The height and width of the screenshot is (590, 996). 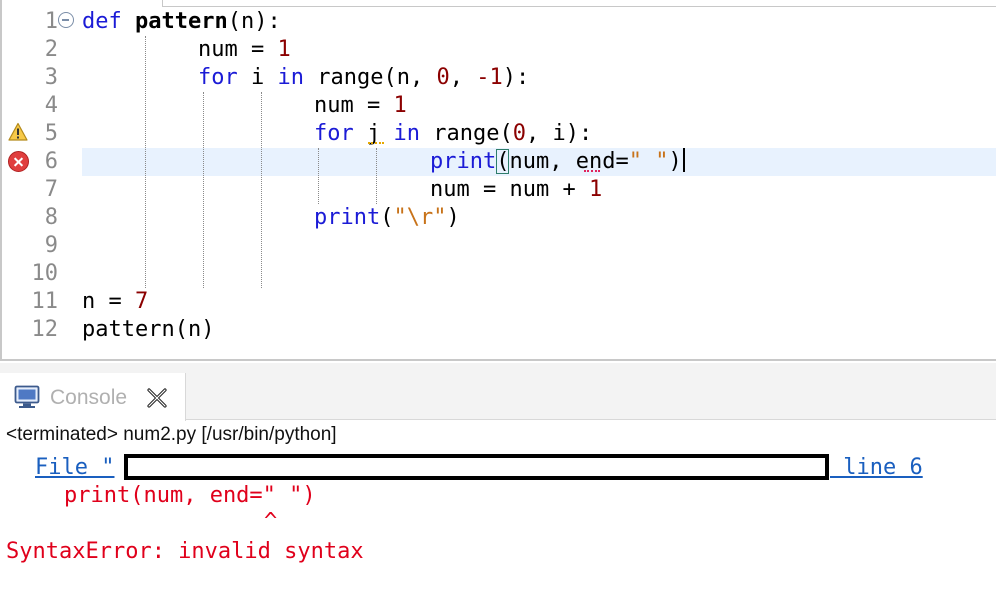 What do you see at coordinates (171, 434) in the screenshot?
I see `console-status: <terminated> num2.py [/usr/bin/python]` at bounding box center [171, 434].